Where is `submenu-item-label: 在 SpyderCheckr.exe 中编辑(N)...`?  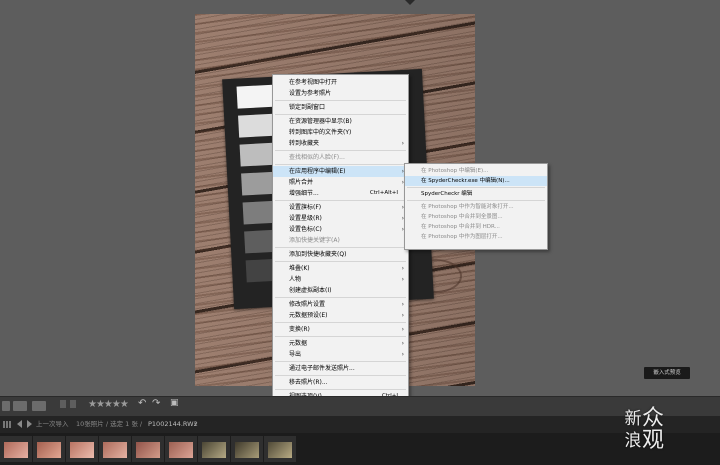 submenu-item-label: 在 SpyderCheckr.exe 中编辑(N)... is located at coordinates (465, 181).